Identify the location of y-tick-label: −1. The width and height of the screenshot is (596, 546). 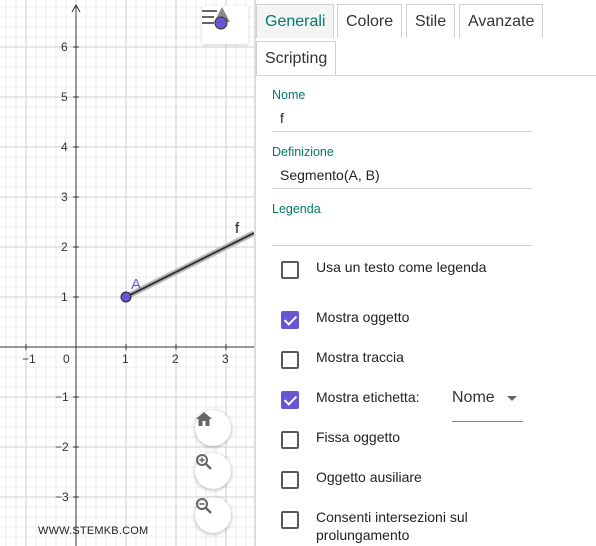
(62, 397).